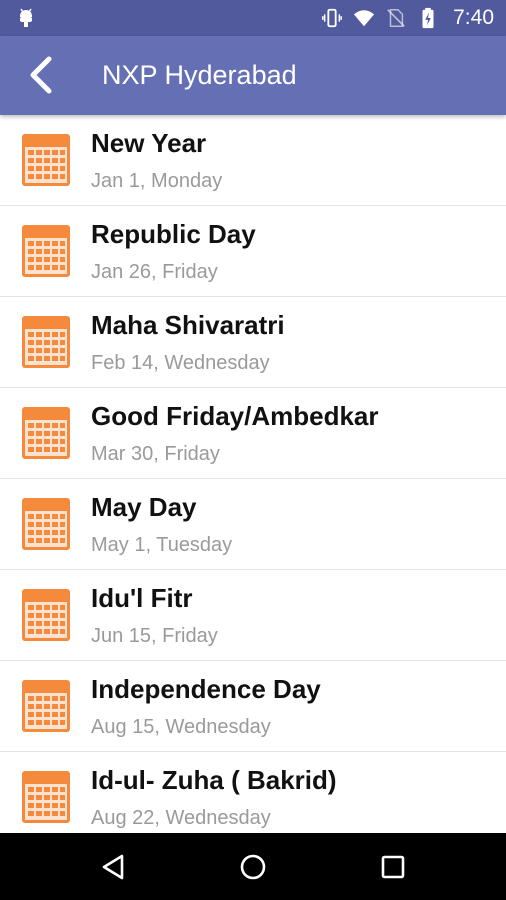 This screenshot has height=900, width=506. What do you see at coordinates (155, 454) in the screenshot?
I see `holiday-date: Mar 30, Friday` at bounding box center [155, 454].